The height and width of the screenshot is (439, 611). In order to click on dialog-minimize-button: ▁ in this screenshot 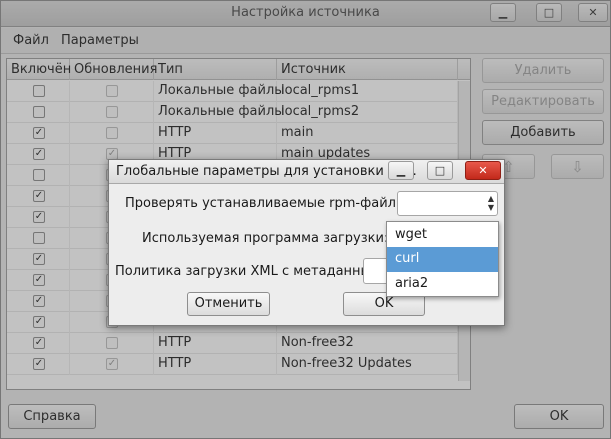, I will do `click(401, 170)`.